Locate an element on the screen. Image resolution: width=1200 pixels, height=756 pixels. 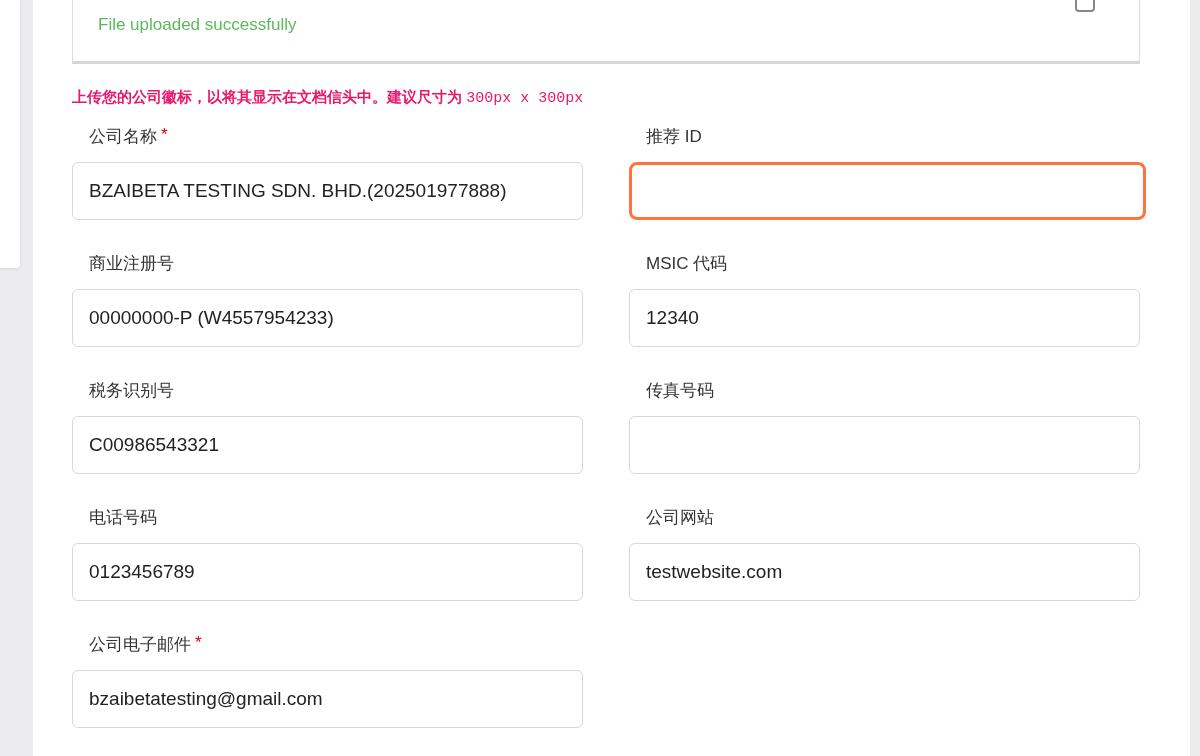
input-field: 0123456789 is located at coordinates (327, 572).